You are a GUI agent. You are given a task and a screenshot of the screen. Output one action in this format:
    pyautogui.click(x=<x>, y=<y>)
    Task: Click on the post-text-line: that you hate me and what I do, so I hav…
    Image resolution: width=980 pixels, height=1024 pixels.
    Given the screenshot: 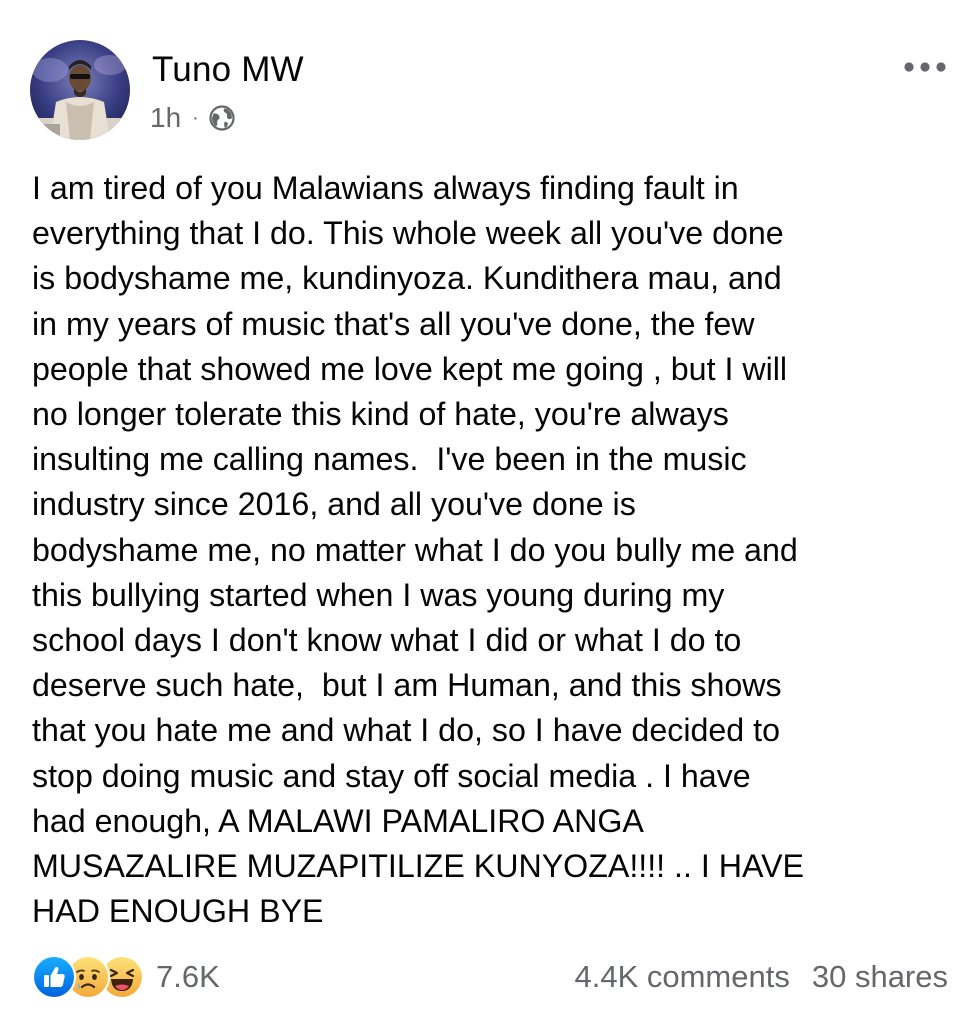 What is the action you would take?
    pyautogui.click(x=406, y=730)
    